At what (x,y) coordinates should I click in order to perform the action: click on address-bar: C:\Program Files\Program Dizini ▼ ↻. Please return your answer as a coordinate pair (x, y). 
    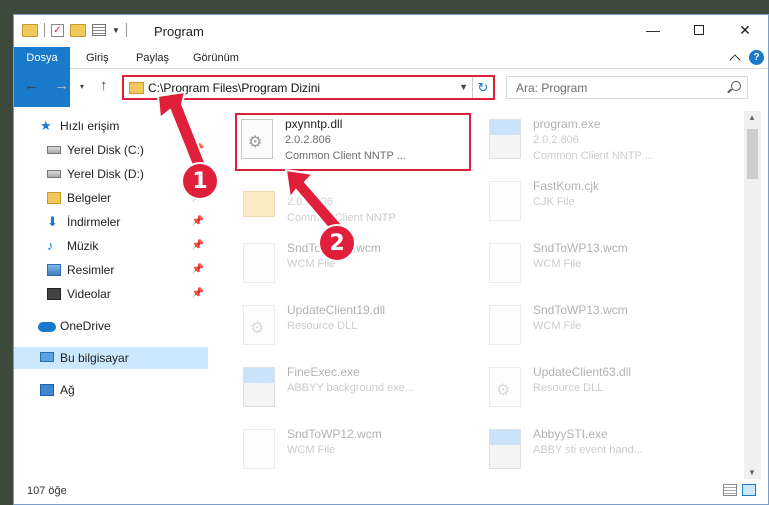
    Looking at the image, I should click on (308, 87).